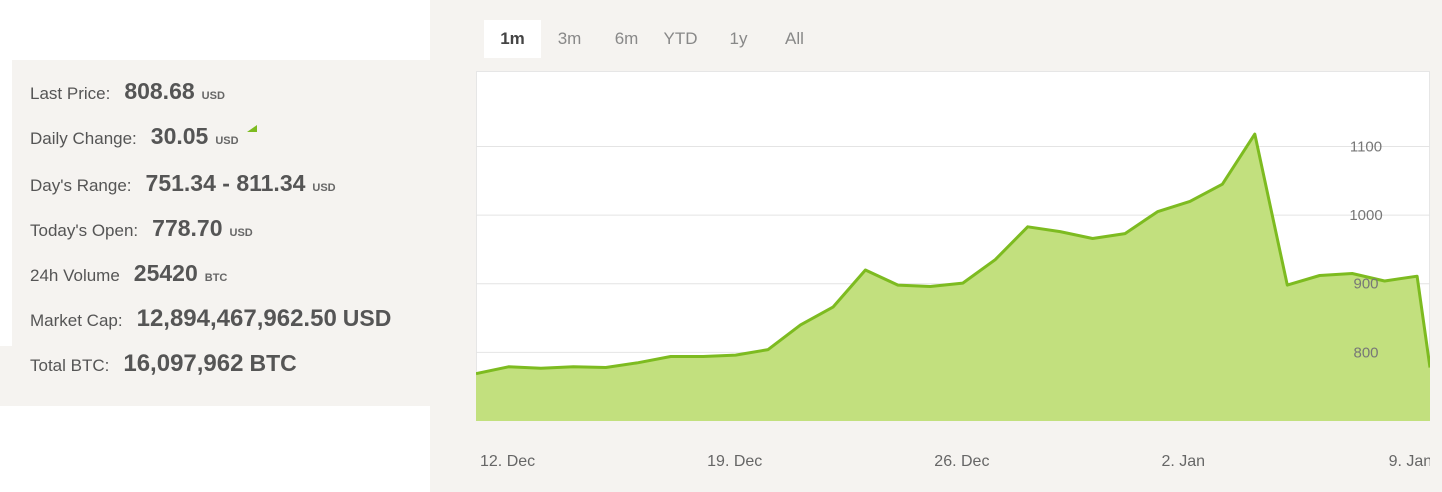  I want to click on tab-ytd: YTD, so click(680, 39).